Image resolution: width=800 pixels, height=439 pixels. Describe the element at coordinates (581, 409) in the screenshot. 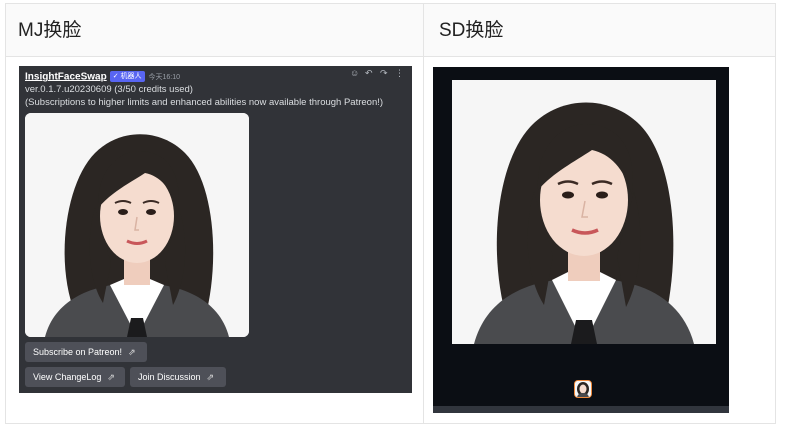

I see `panel-bottom-bar` at that location.